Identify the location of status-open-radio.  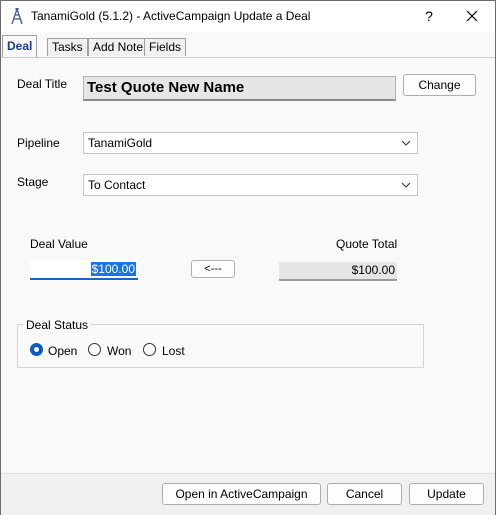
(36, 349).